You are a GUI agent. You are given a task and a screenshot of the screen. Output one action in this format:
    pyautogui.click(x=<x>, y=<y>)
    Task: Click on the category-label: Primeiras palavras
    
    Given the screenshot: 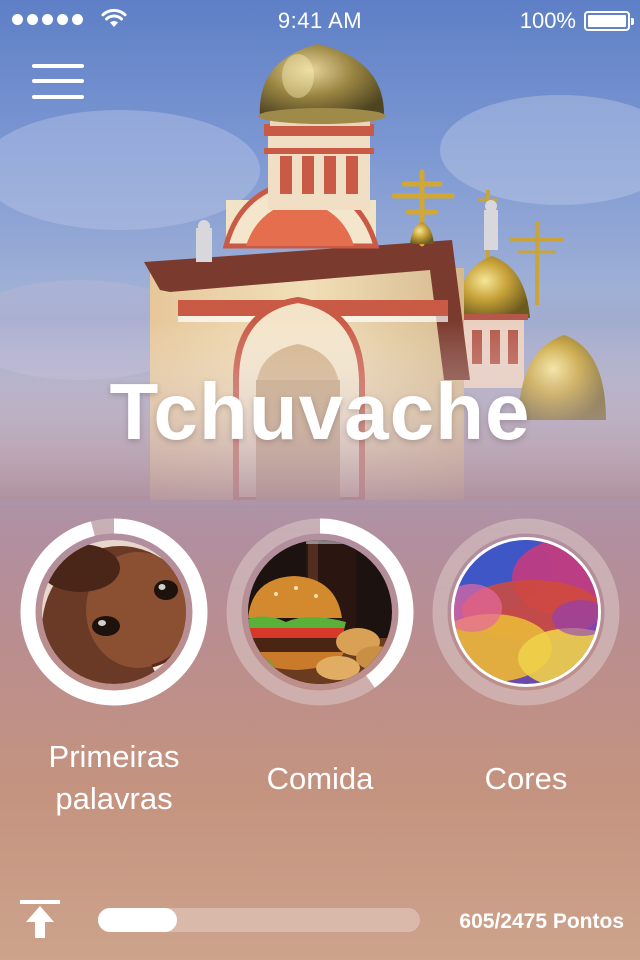 What is the action you would take?
    pyautogui.click(x=114, y=778)
    